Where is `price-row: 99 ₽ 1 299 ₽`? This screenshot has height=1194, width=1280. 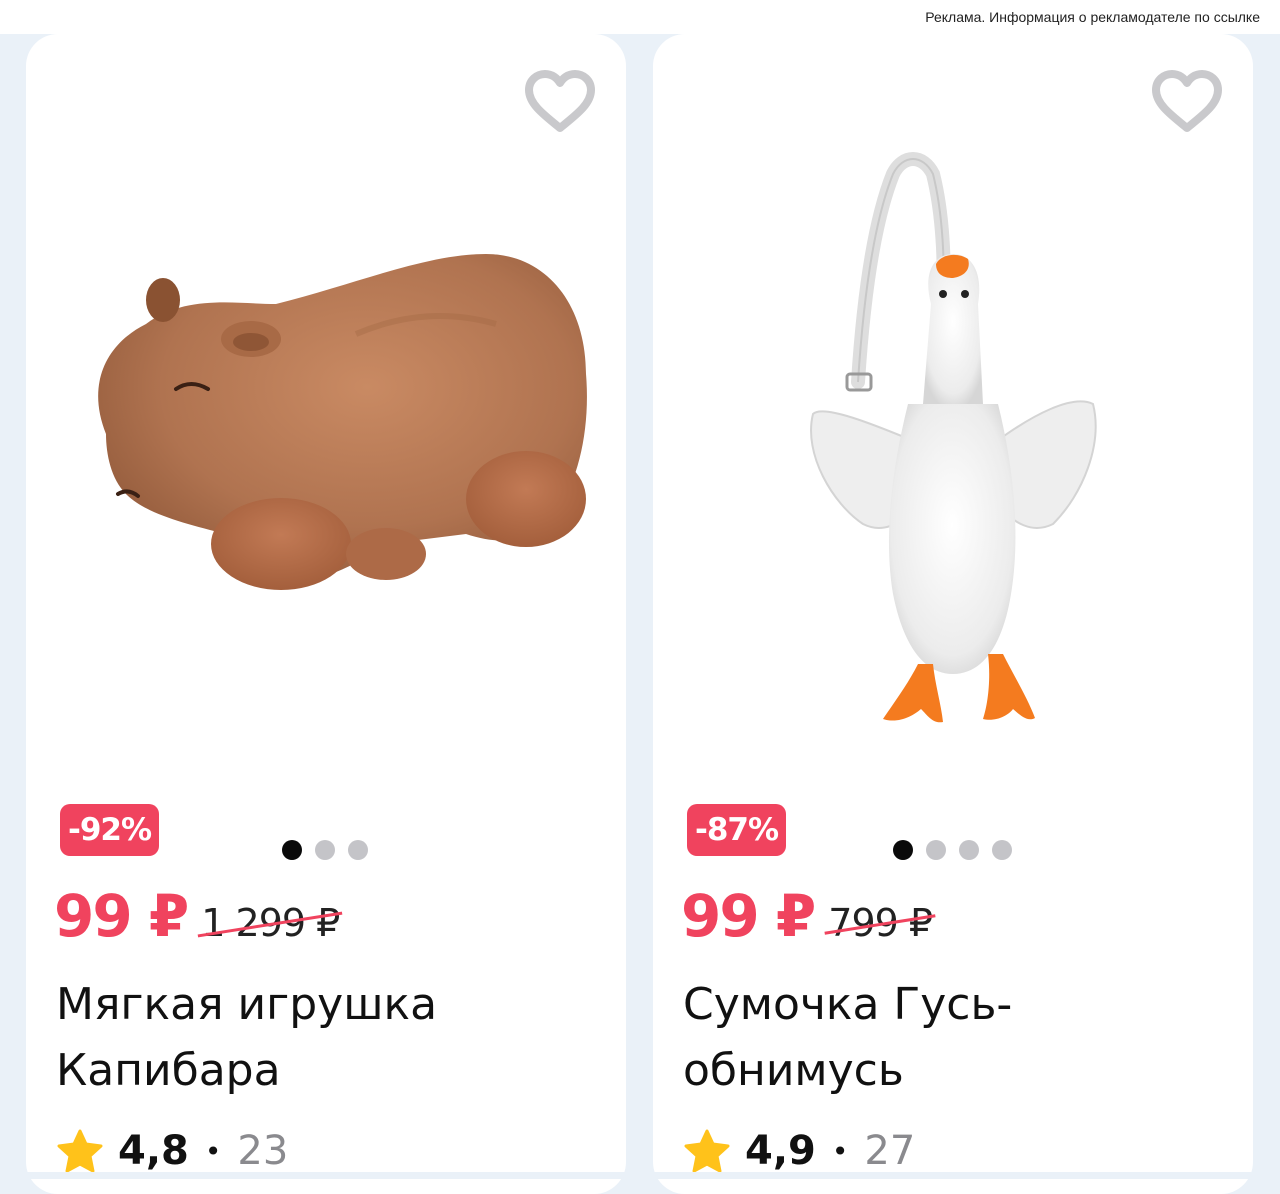
price-row: 99 ₽ 1 299 ₽ is located at coordinates (197, 917).